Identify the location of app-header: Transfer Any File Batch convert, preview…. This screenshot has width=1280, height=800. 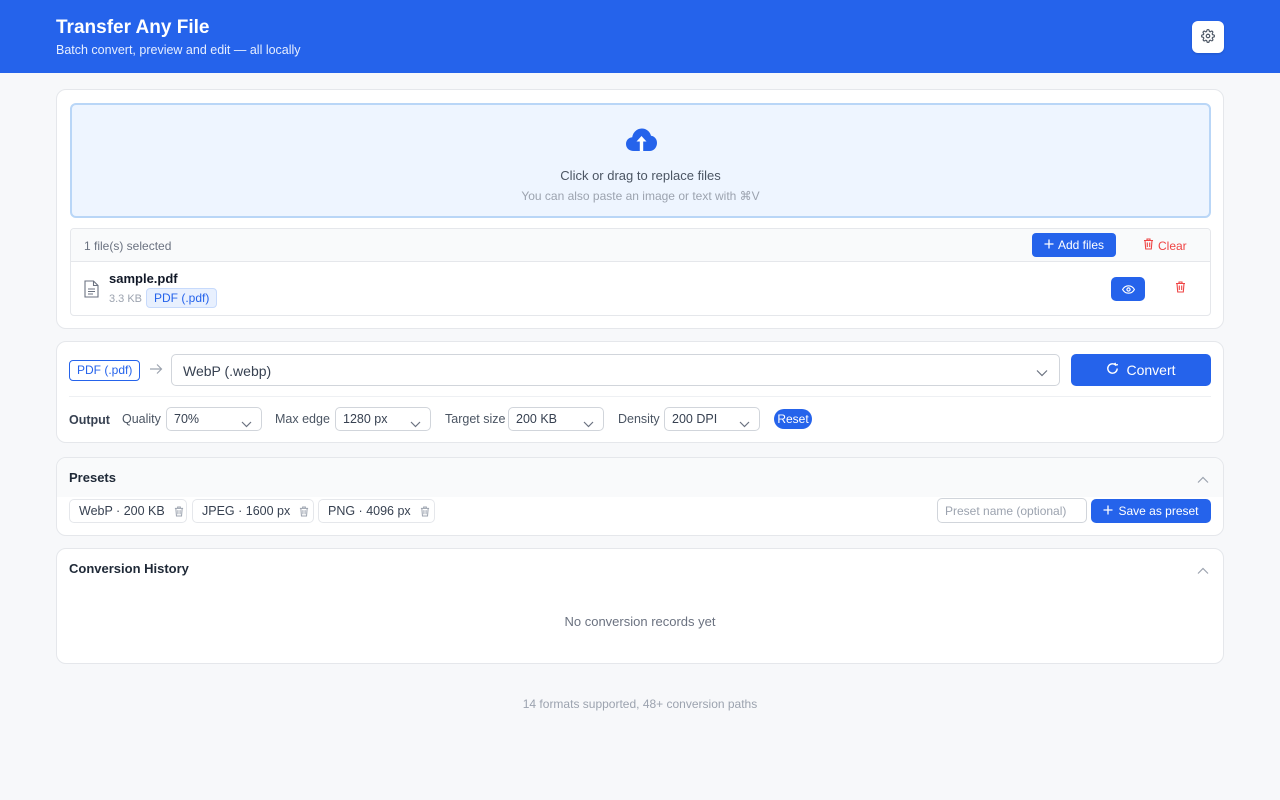
(640, 36).